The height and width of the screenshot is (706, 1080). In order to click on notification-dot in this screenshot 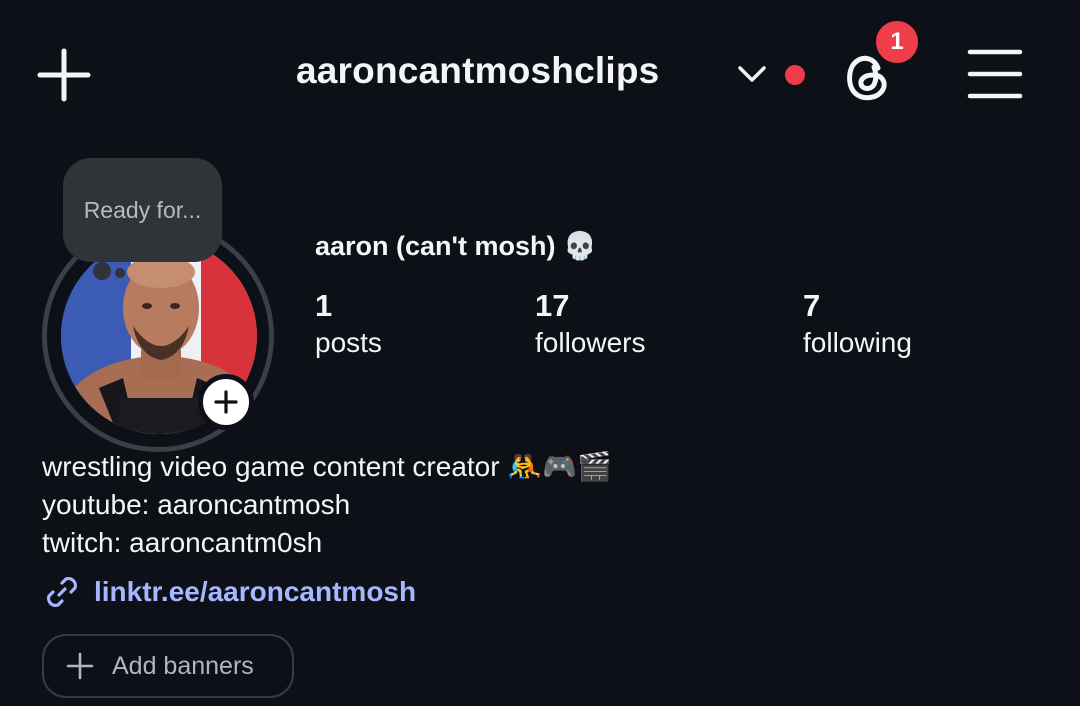, I will do `click(795, 75)`.